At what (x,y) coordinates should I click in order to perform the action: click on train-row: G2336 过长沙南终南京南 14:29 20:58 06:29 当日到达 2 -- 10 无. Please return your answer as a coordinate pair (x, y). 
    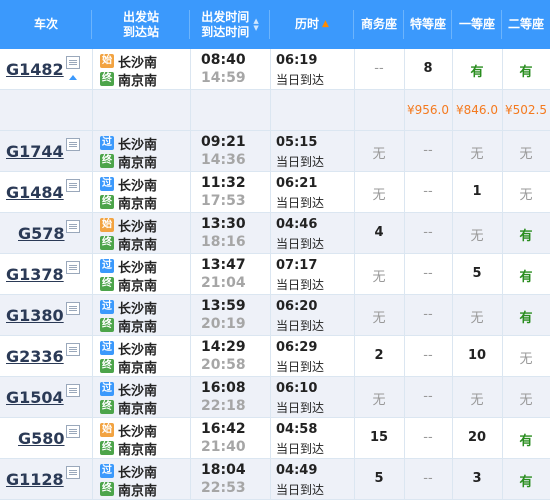
    Looking at the image, I should click on (275, 356).